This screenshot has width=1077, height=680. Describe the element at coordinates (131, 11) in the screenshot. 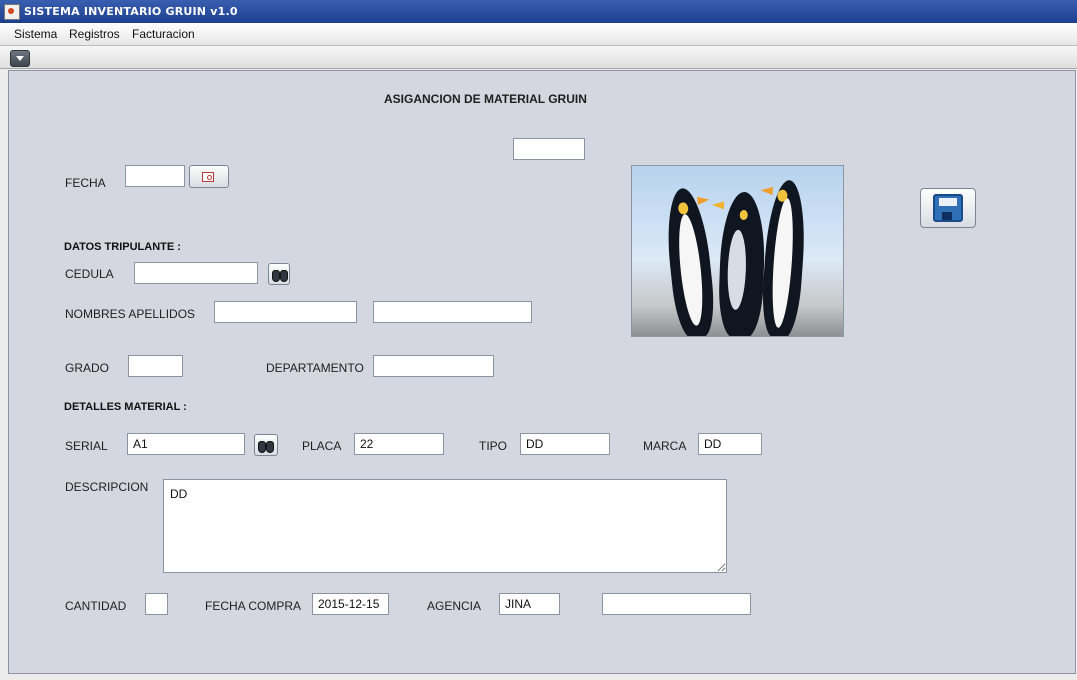

I see `window-title: SISTEMA INVENTARIO GRUIN v1.0` at that location.